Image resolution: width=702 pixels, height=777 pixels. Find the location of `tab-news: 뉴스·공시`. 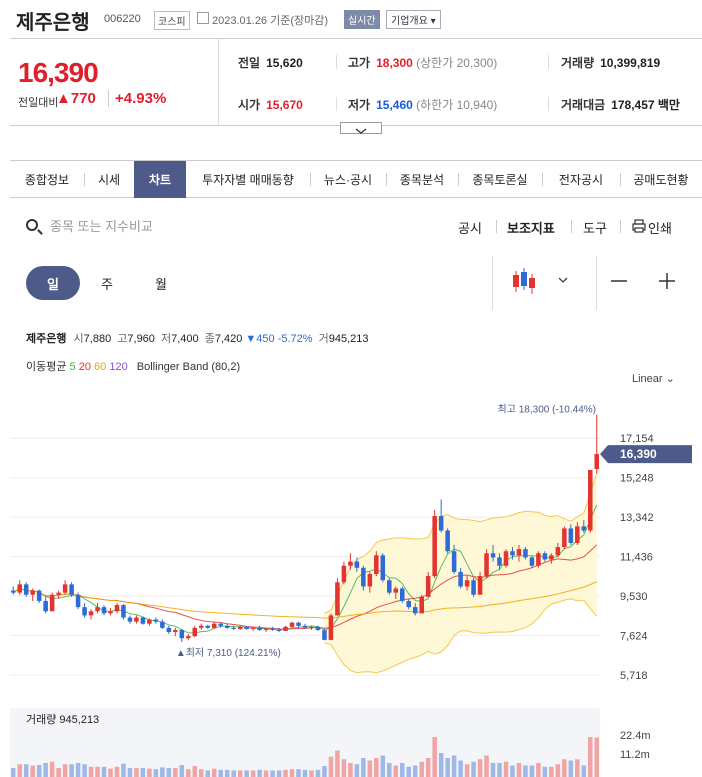

tab-news: 뉴스·공시 is located at coordinates (348, 179).